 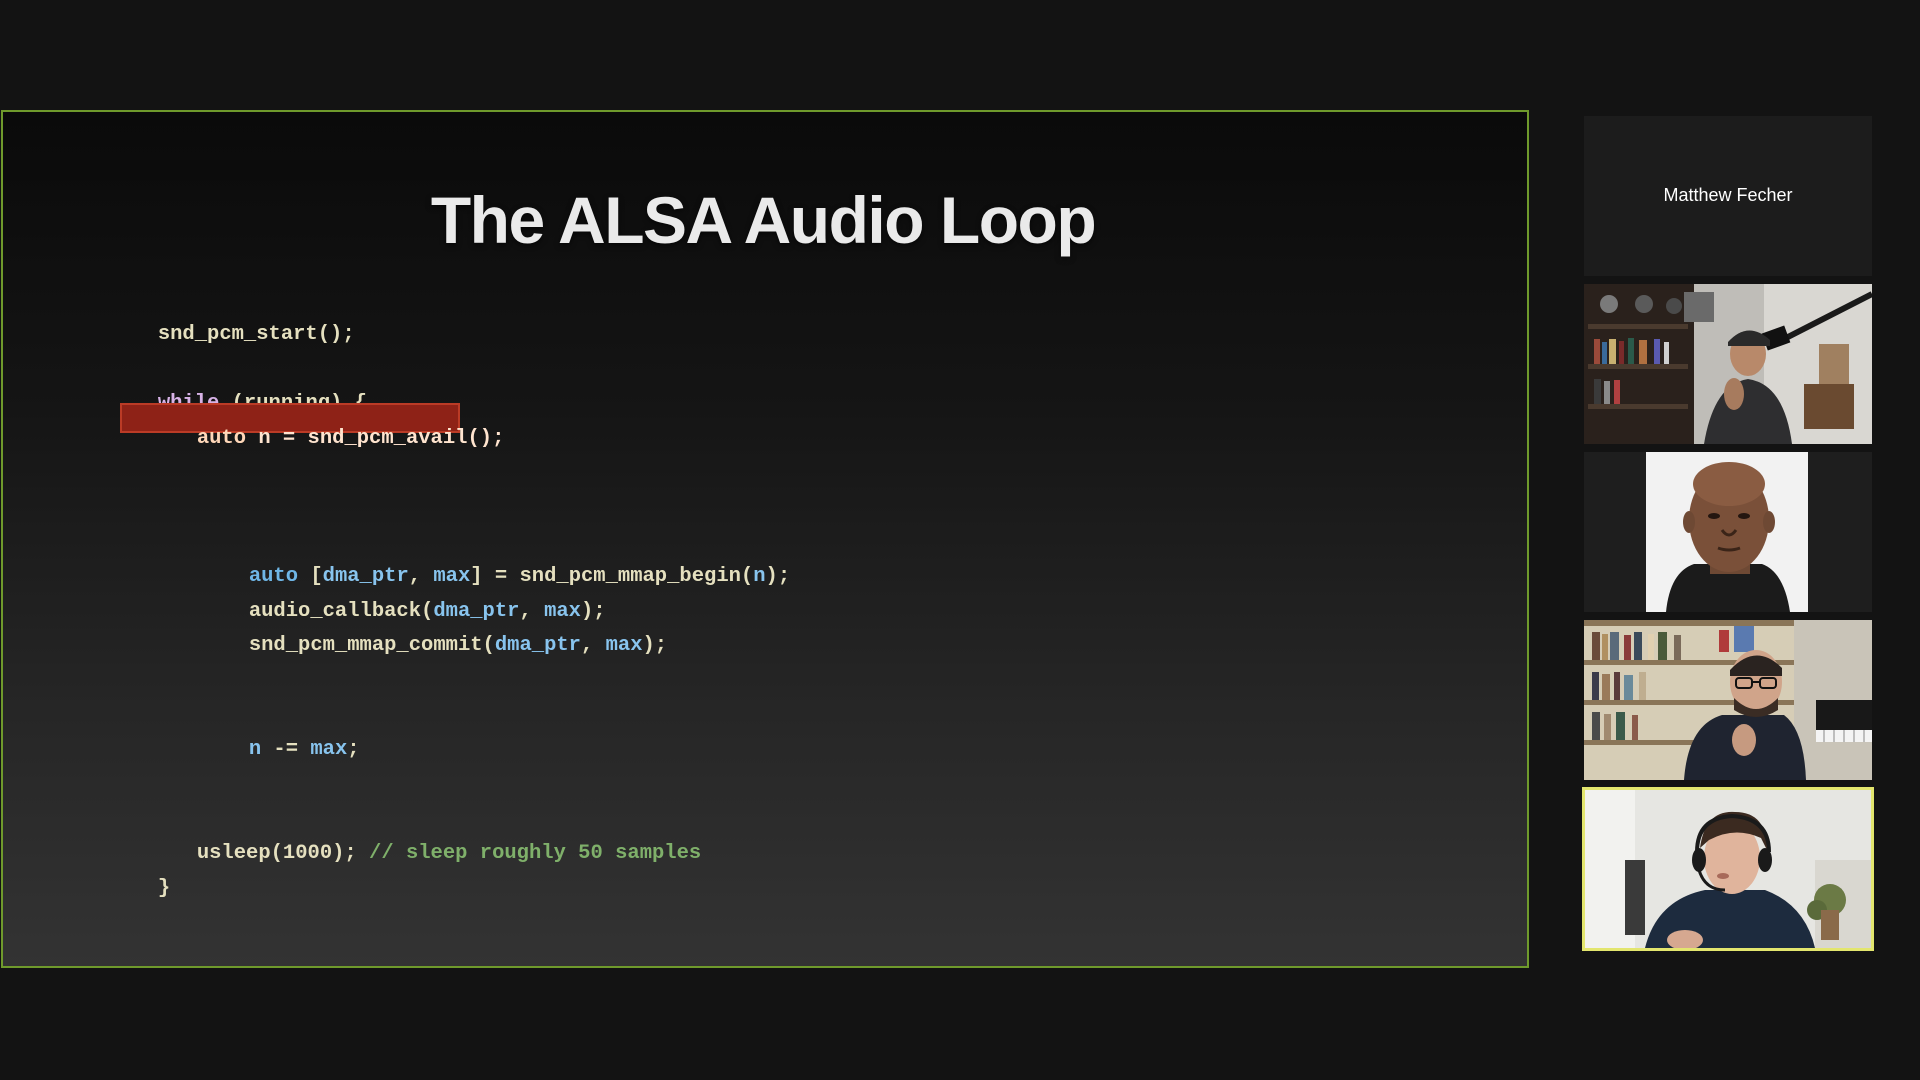 I want to click on slide-title: The ALSA Audio Loop, so click(x=763, y=220).